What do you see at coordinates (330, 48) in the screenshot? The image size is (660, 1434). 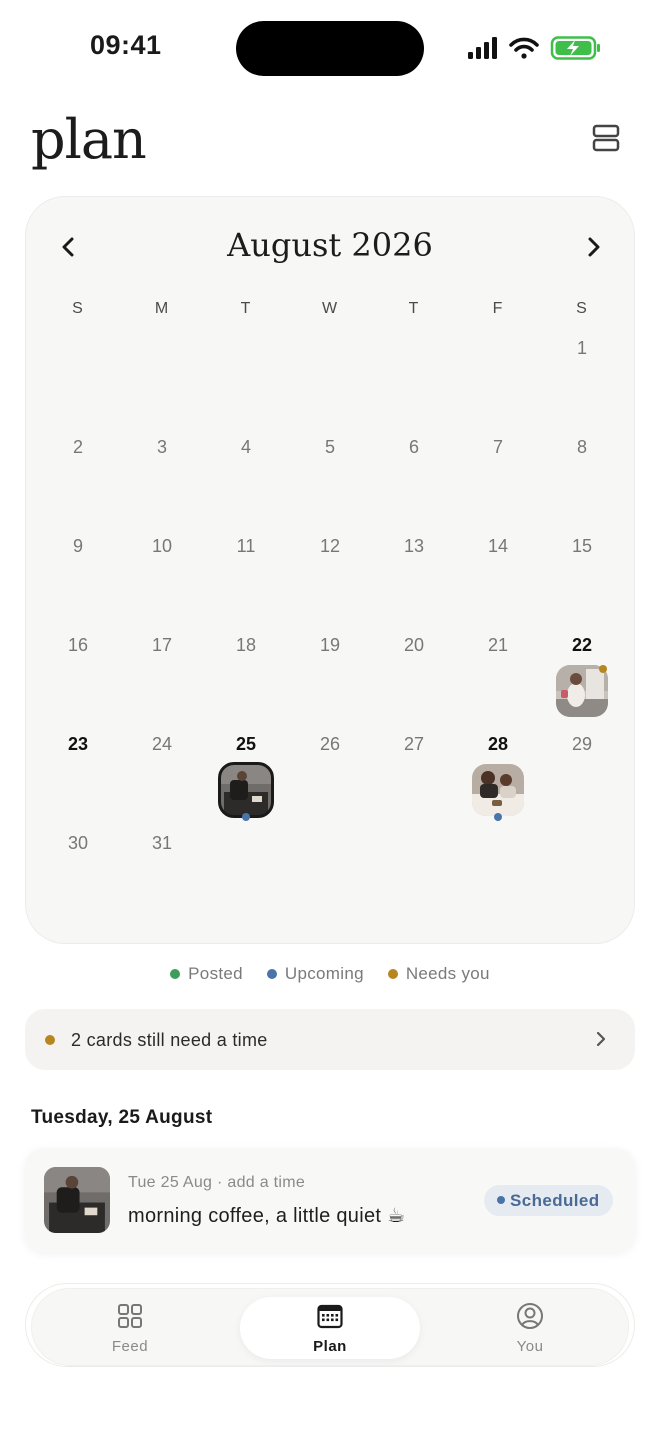 I see `dynamic-island` at bounding box center [330, 48].